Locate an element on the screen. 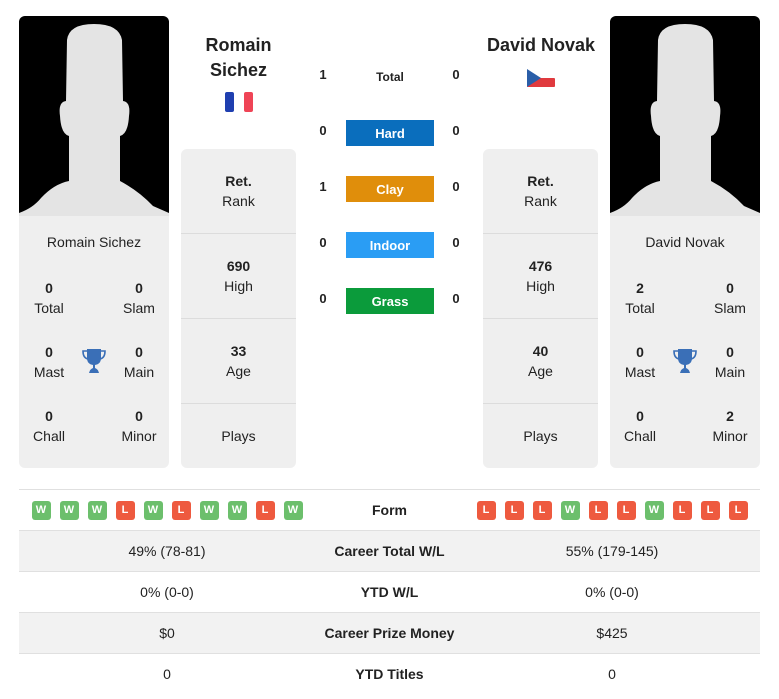 The image size is (779, 699). player1-total-titles: 0 Total is located at coordinates (49, 298).